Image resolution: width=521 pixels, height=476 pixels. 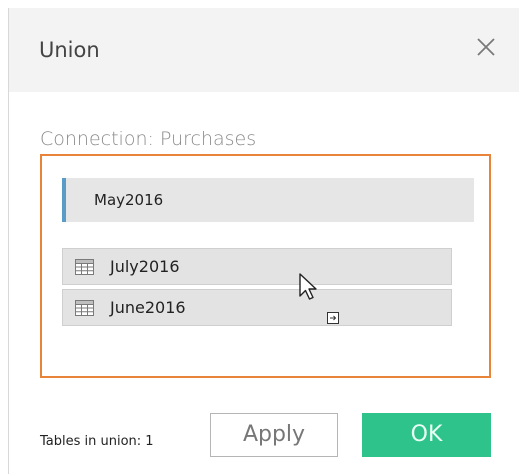 I want to click on union-table-label: May2016, so click(x=129, y=200).